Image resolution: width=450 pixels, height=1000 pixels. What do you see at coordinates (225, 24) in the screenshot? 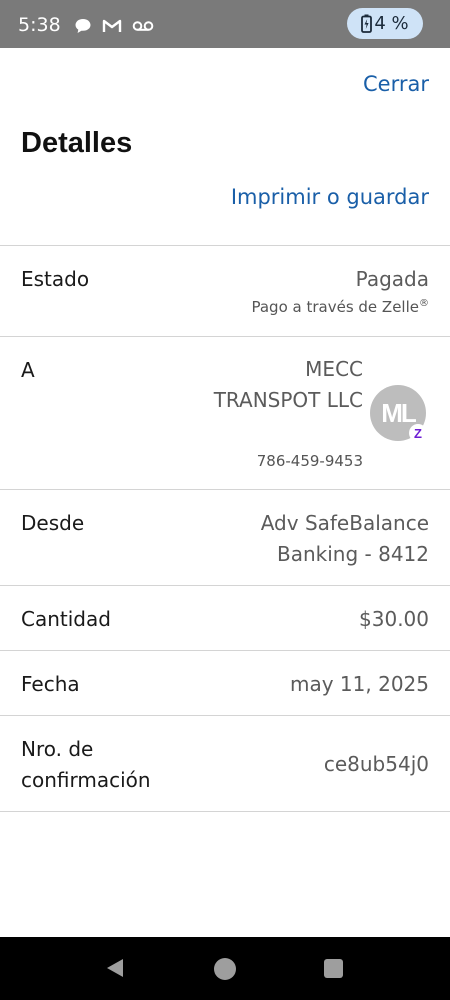
I see `status-bar: 5:38 4 %` at bounding box center [225, 24].